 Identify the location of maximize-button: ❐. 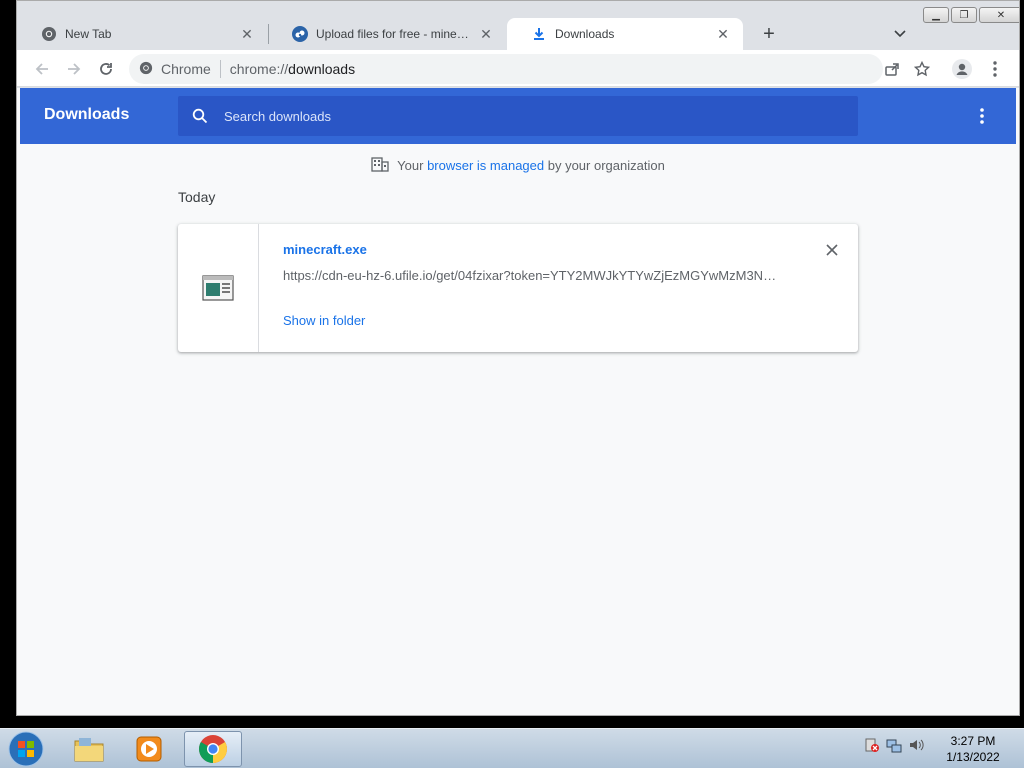
(964, 15).